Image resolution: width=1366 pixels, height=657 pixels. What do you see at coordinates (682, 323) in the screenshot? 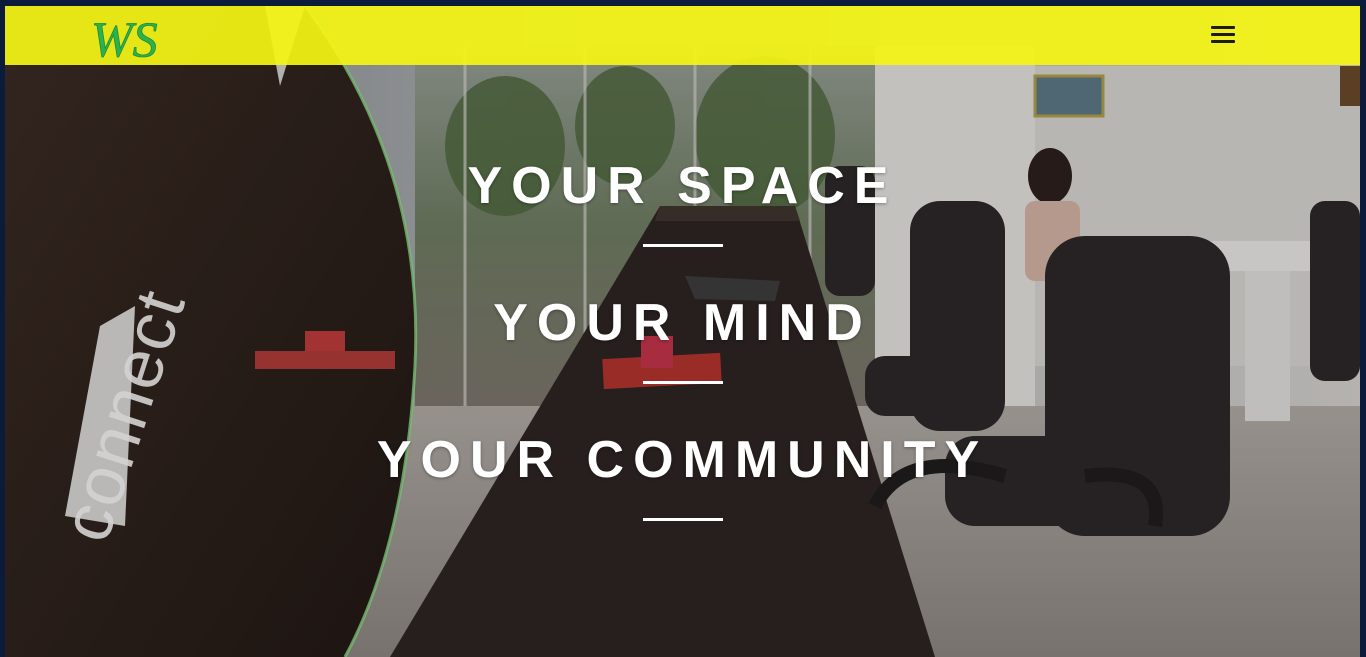
I see `hero-line-mind: YOUR MIND` at bounding box center [682, 323].